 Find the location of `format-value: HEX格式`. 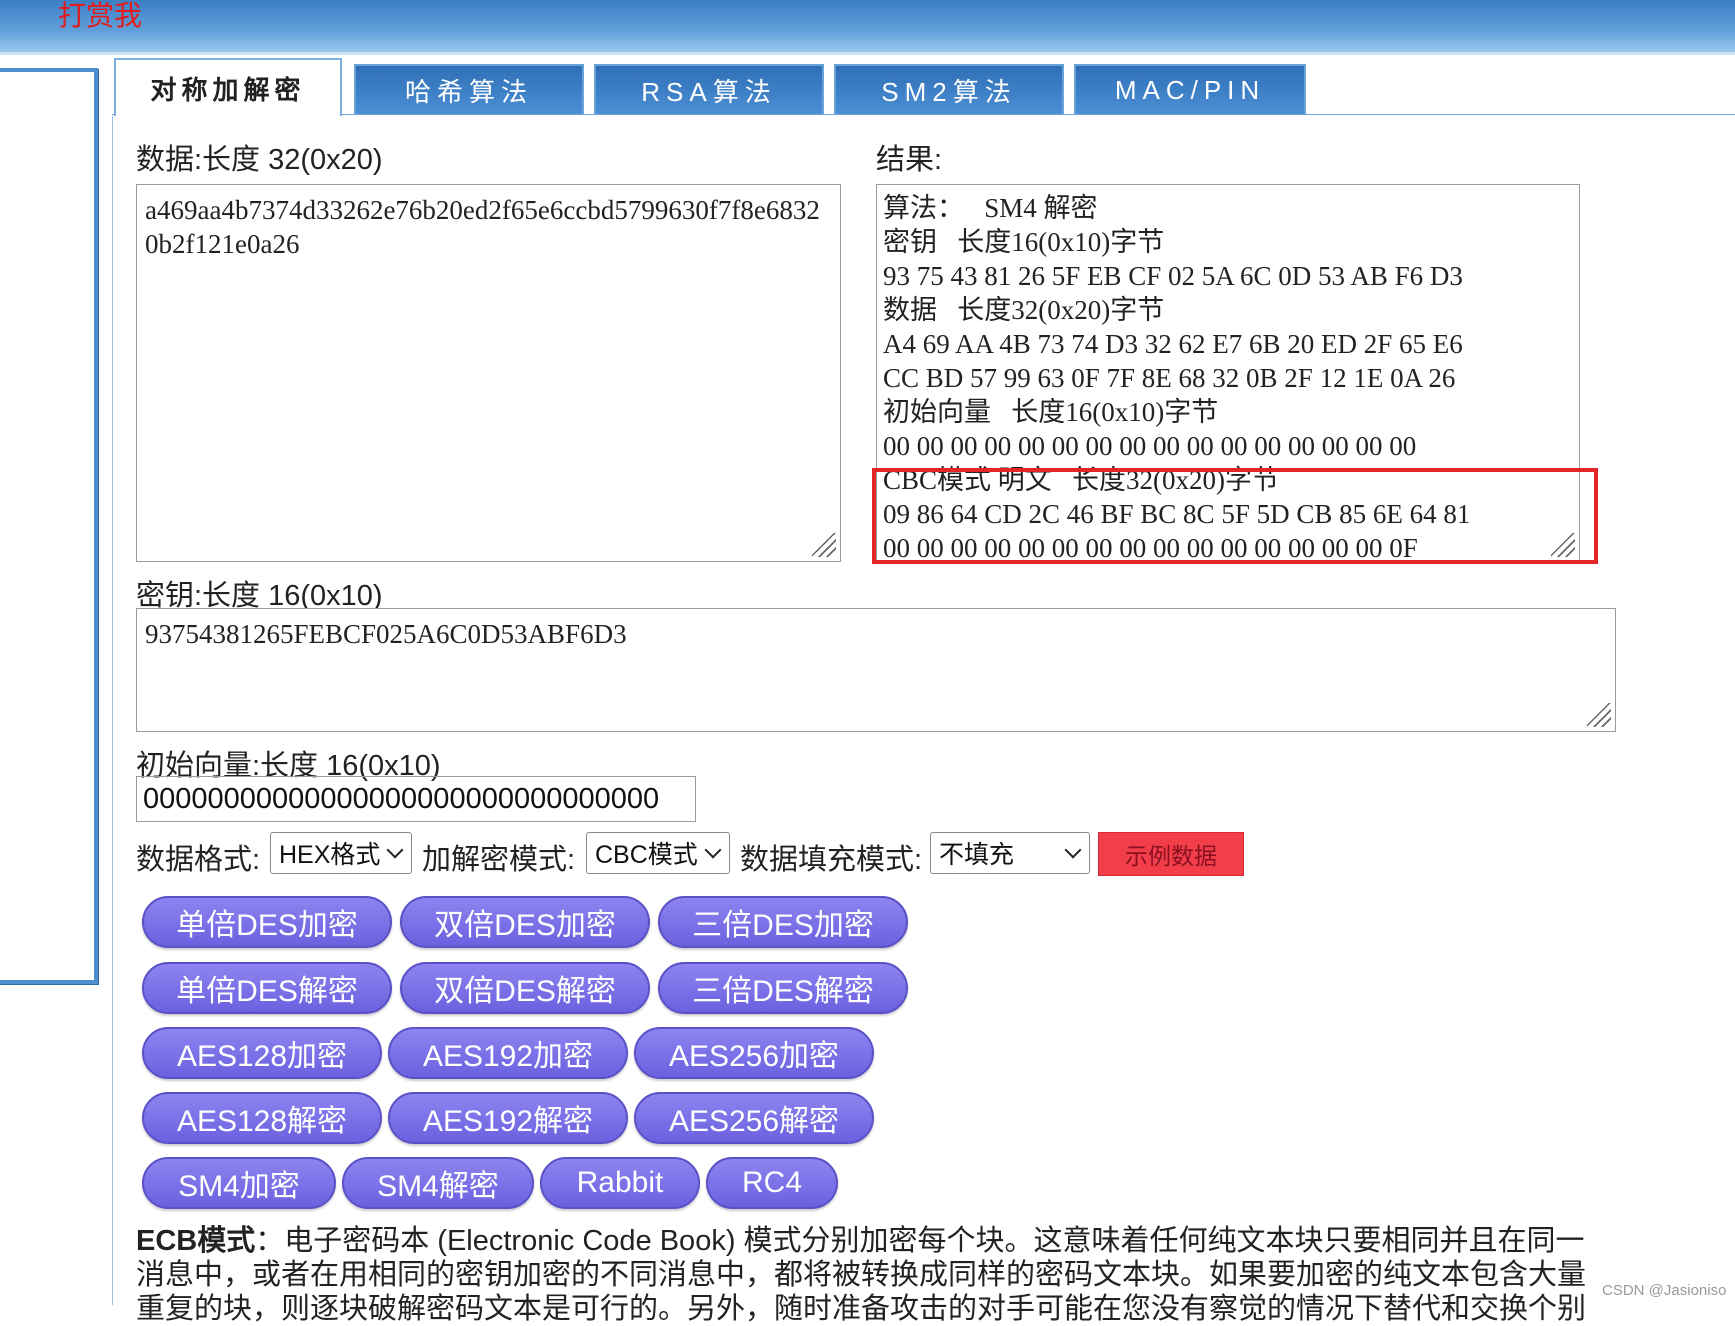

format-value: HEX格式 is located at coordinates (330, 855).